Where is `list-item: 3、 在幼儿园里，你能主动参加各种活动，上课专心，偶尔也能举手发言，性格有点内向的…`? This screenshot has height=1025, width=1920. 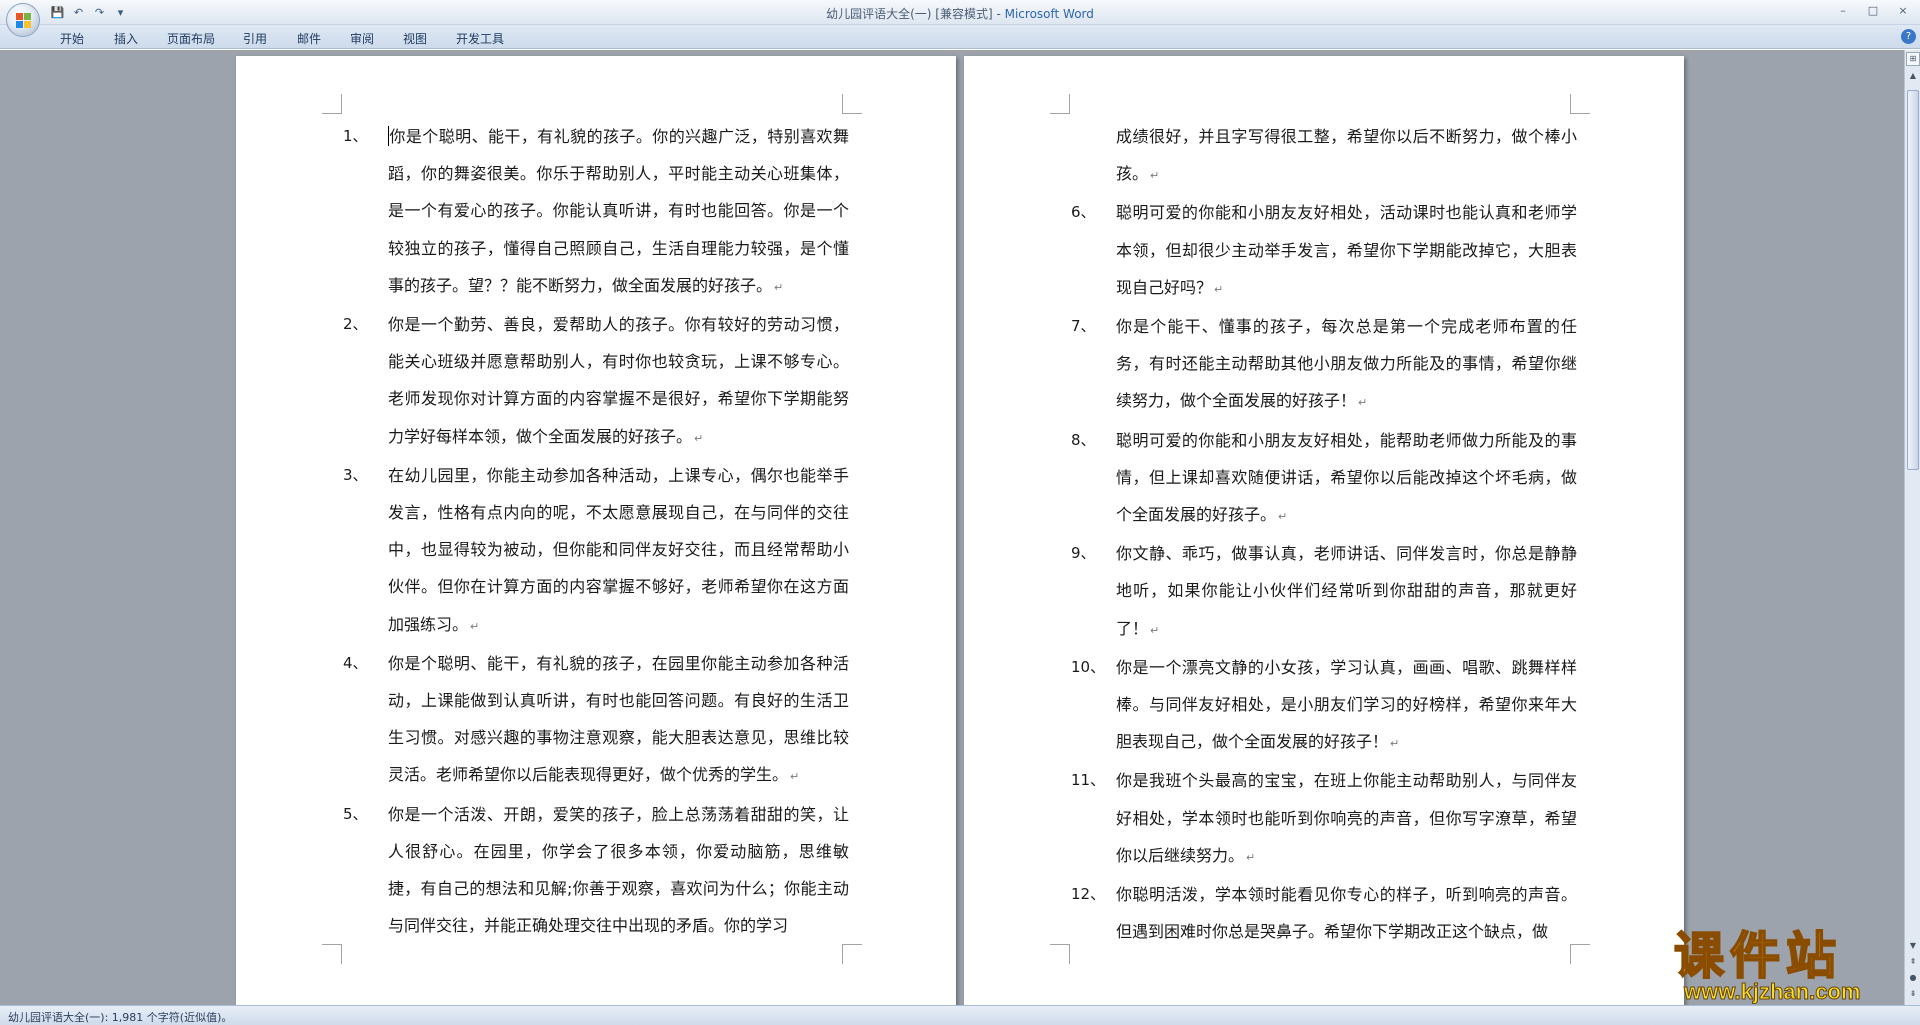 list-item: 3、 在幼儿园里，你能主动参加各种活动，上课专心，偶尔也能举手发言，性格有点内向的… is located at coordinates (596, 551).